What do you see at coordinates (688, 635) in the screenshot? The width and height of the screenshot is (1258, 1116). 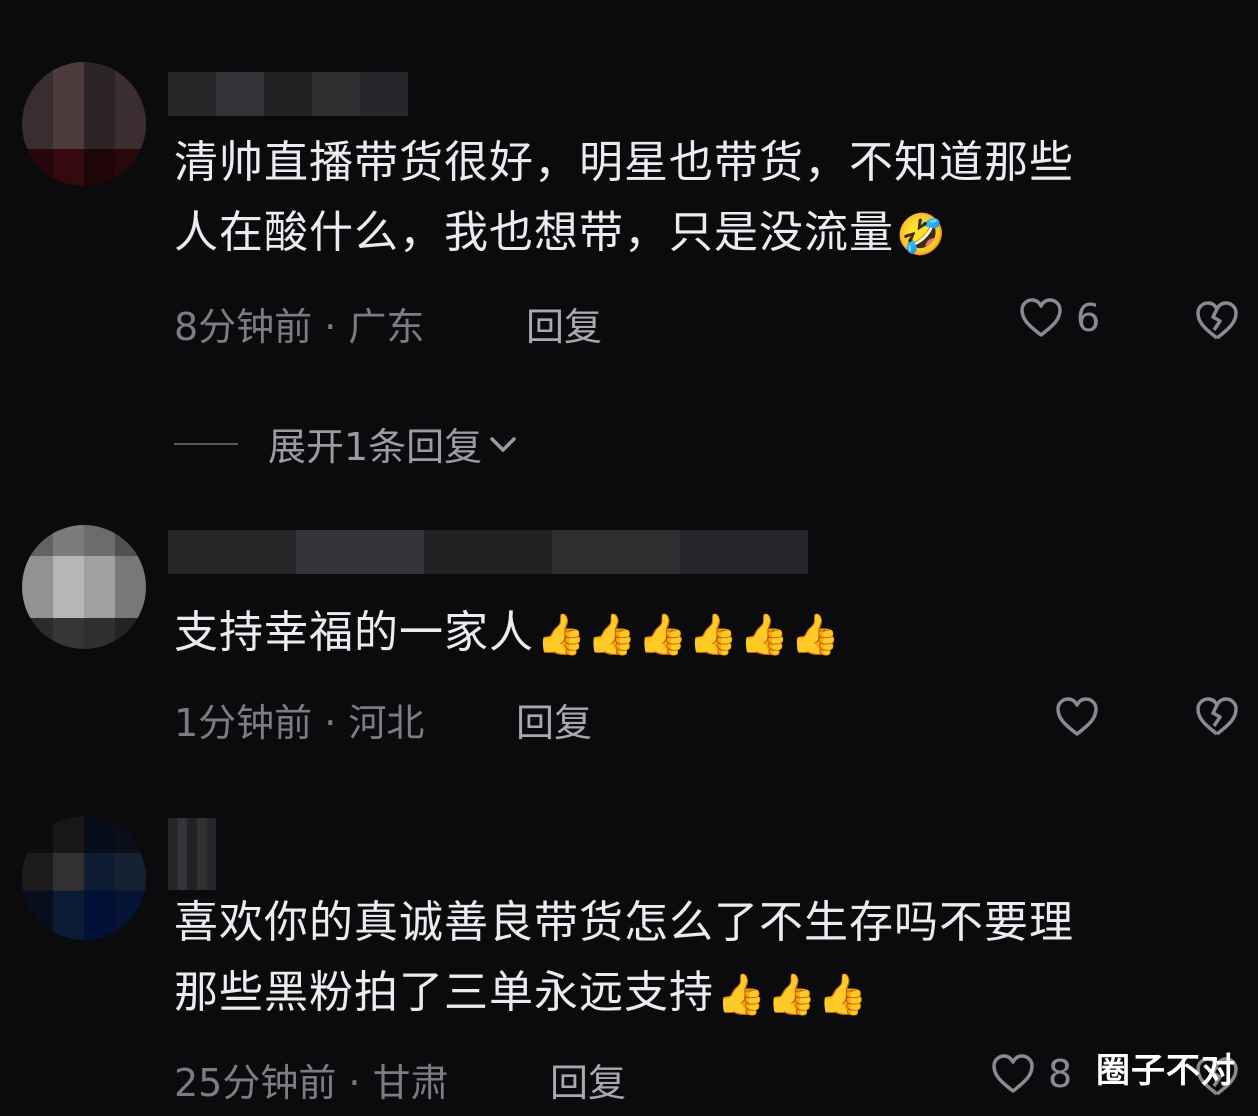 I see `thumbs-up-emoji: 👍👍👍👍👍👍` at bounding box center [688, 635].